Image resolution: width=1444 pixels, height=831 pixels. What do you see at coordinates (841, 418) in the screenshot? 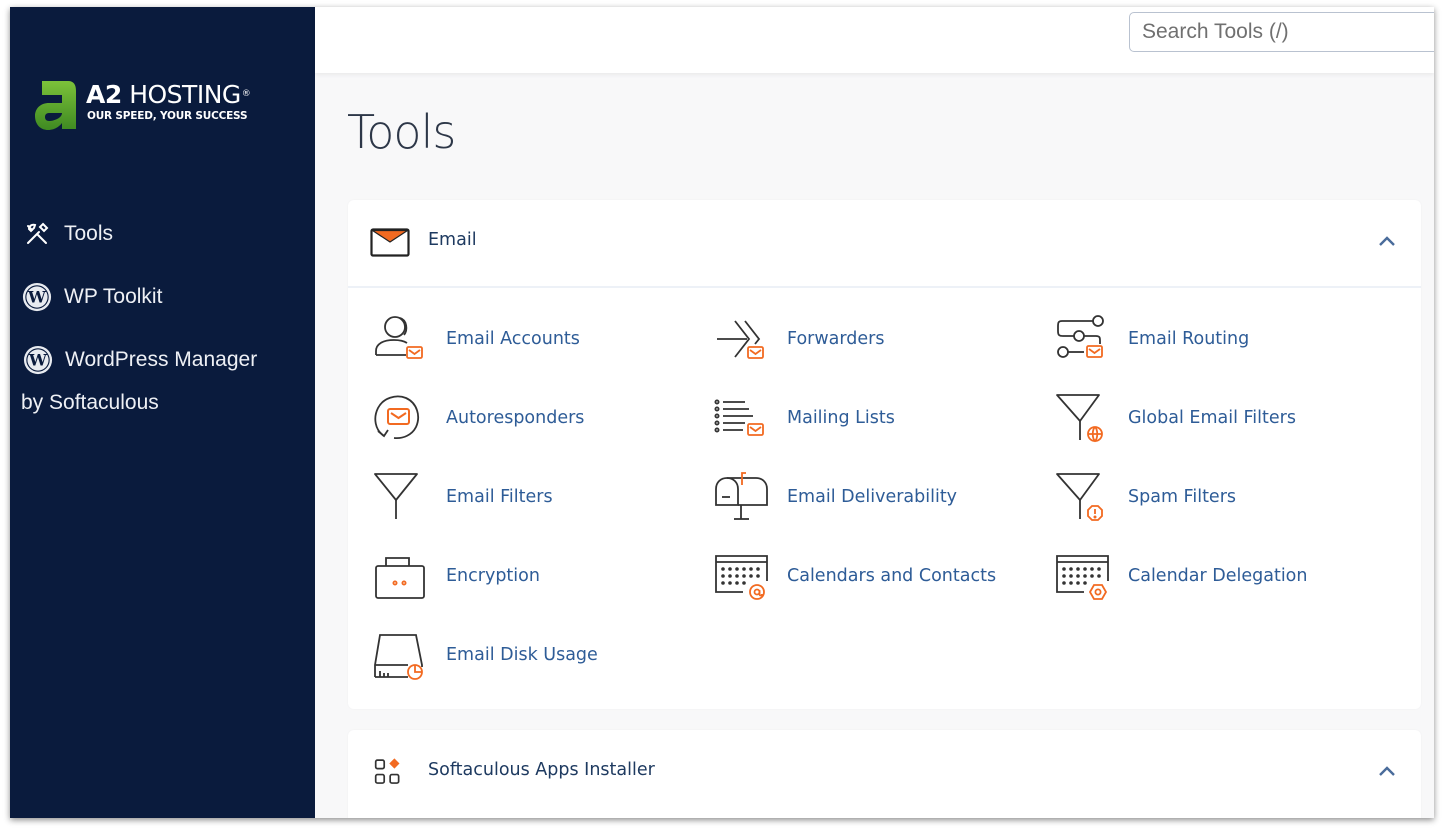
I see `tool-label: Mailing Lists` at bounding box center [841, 418].